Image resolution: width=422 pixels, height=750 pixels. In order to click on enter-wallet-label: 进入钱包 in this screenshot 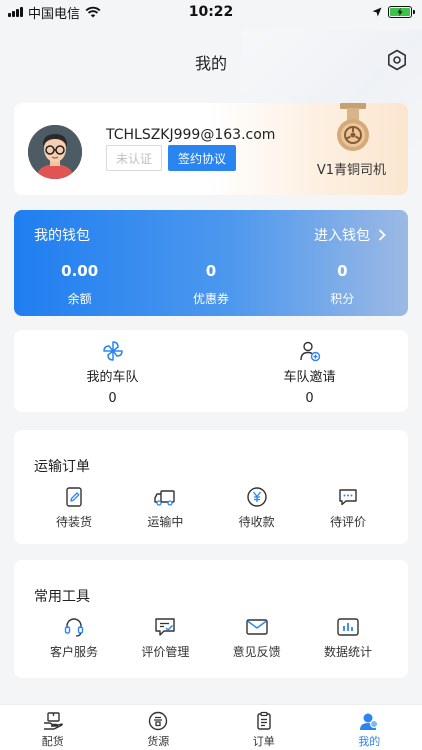, I will do `click(342, 236)`.